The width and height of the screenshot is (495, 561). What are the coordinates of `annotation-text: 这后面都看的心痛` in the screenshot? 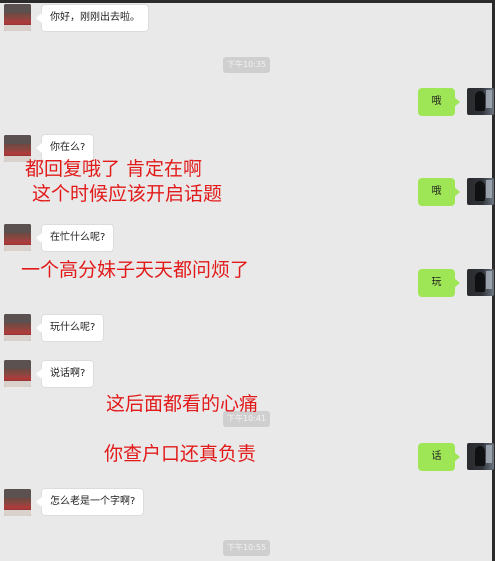 It's located at (182, 404).